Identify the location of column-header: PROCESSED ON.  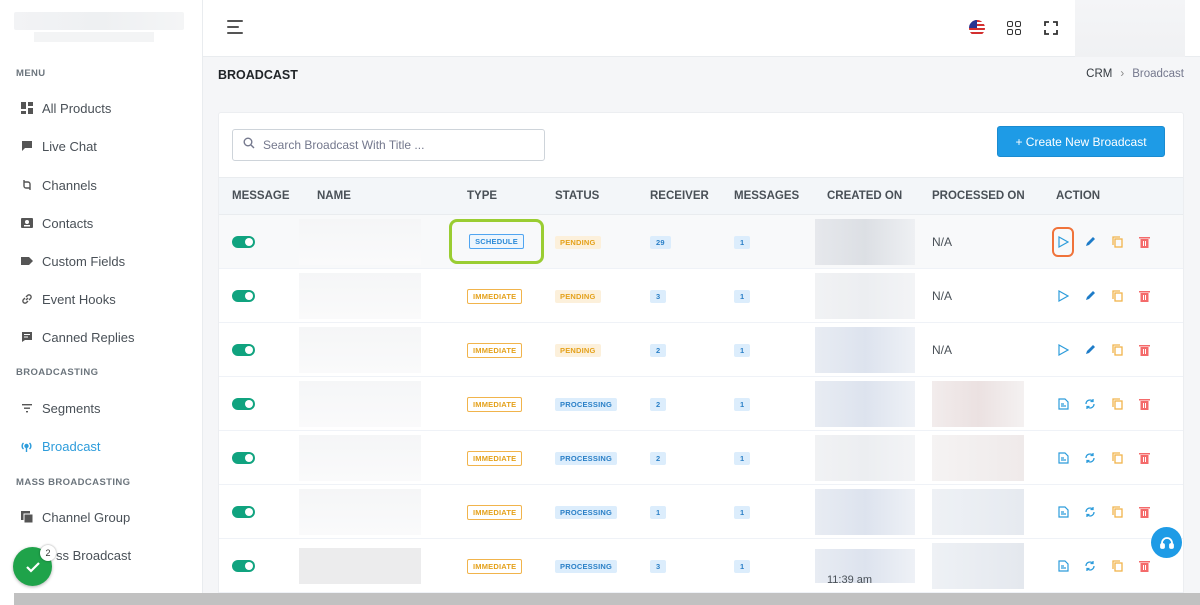
(994, 196).